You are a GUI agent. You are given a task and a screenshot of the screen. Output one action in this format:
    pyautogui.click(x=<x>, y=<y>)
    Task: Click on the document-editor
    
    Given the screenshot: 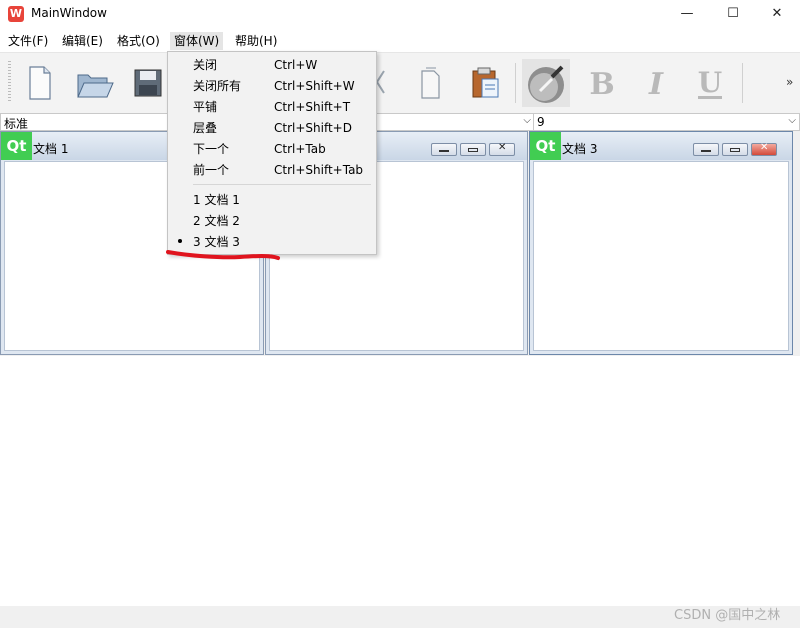 What is the action you would take?
    pyautogui.click(x=661, y=256)
    